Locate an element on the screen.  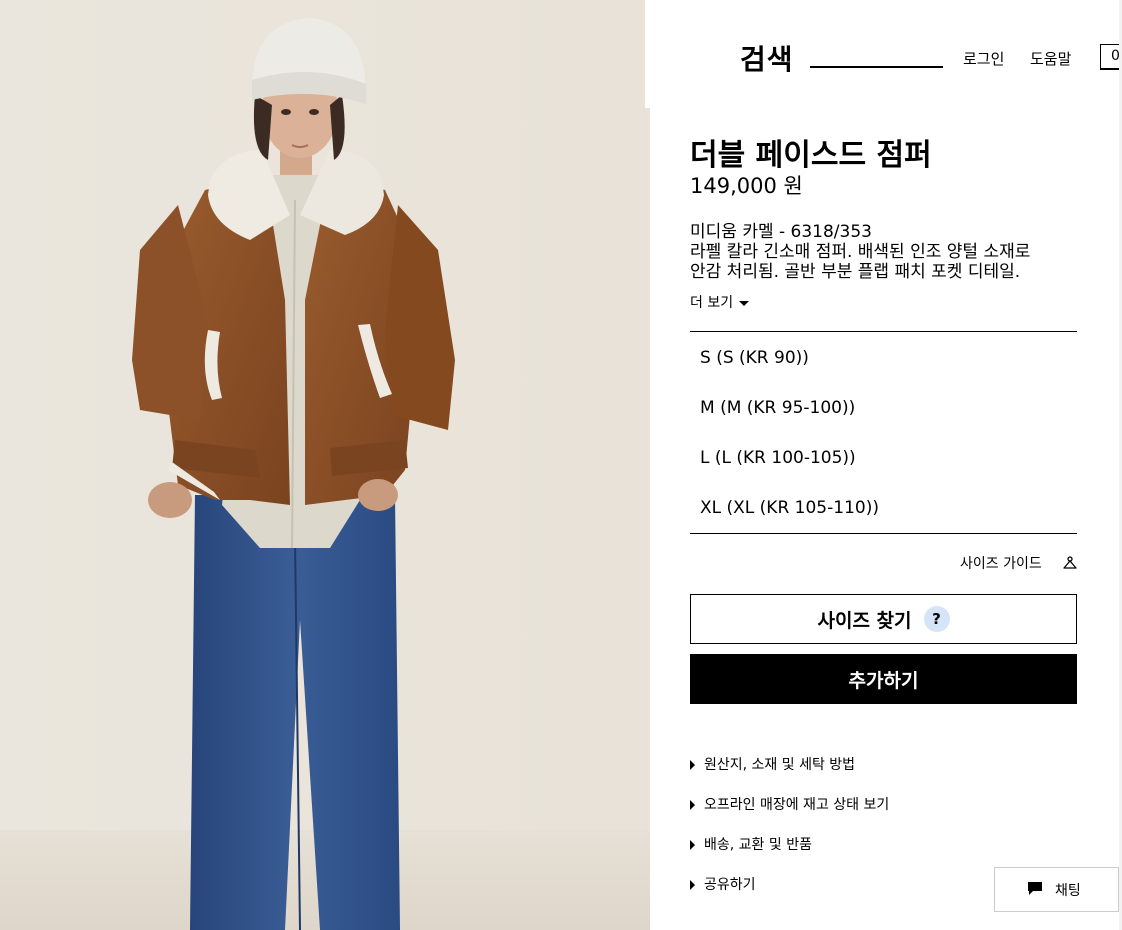
info-link-shipping-returns: 배송, 교환 및 반품 is located at coordinates (751, 844).